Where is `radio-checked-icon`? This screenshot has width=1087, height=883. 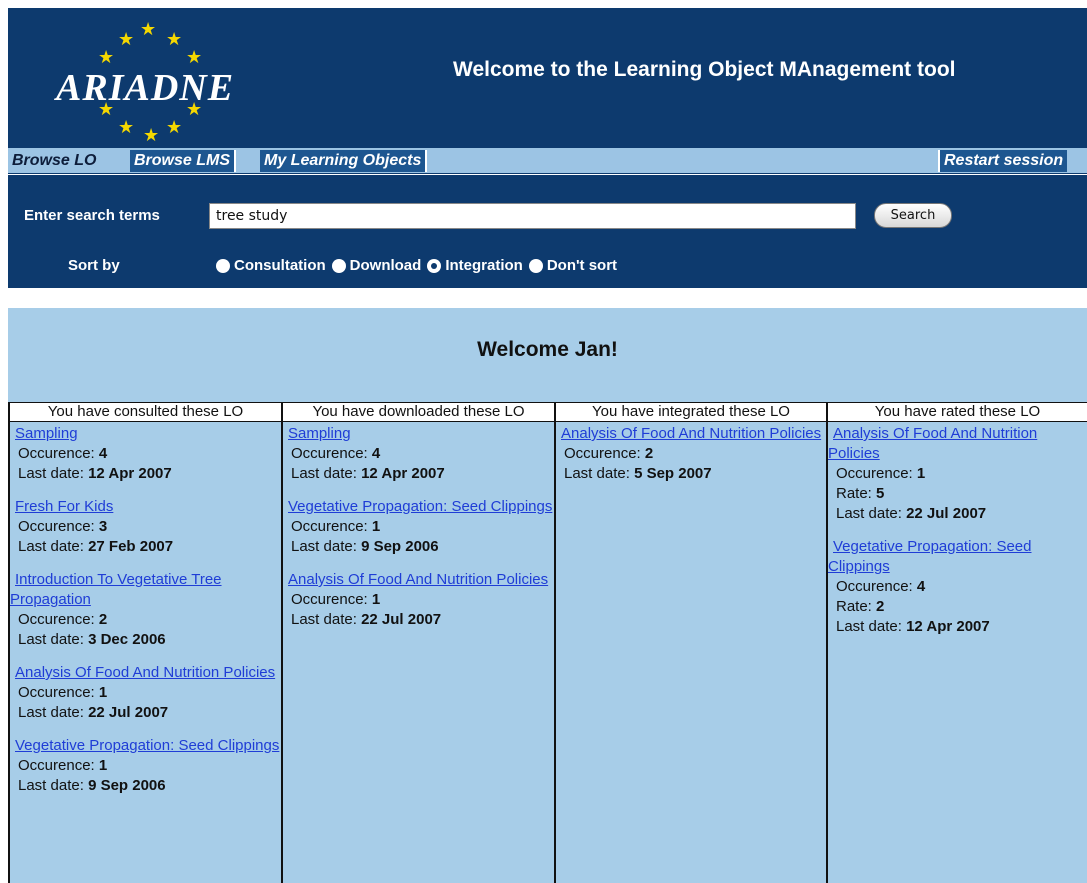
radio-checked-icon is located at coordinates (434, 265).